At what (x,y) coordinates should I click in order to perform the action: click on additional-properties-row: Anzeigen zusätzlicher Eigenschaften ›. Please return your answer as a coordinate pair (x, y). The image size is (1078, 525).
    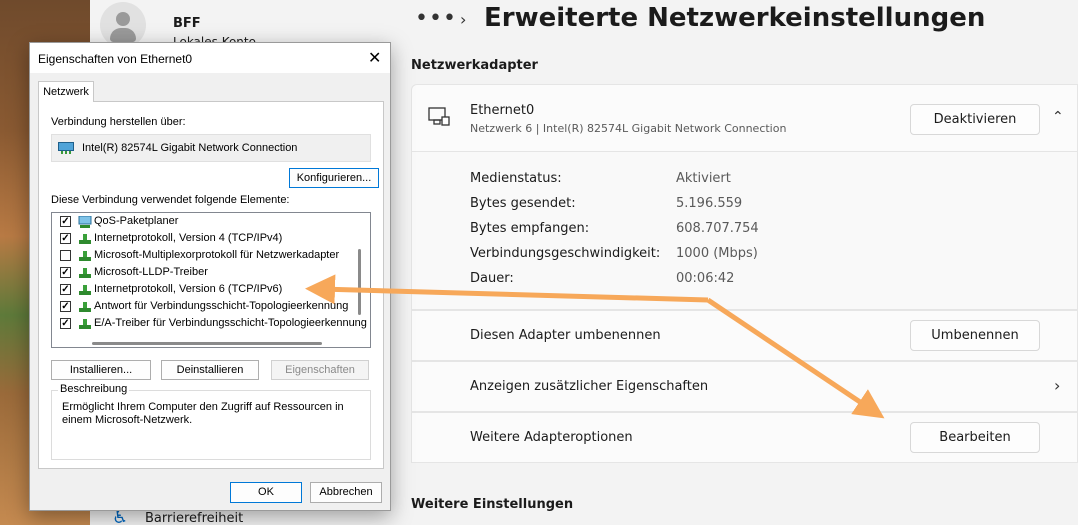
    Looking at the image, I should click on (744, 386).